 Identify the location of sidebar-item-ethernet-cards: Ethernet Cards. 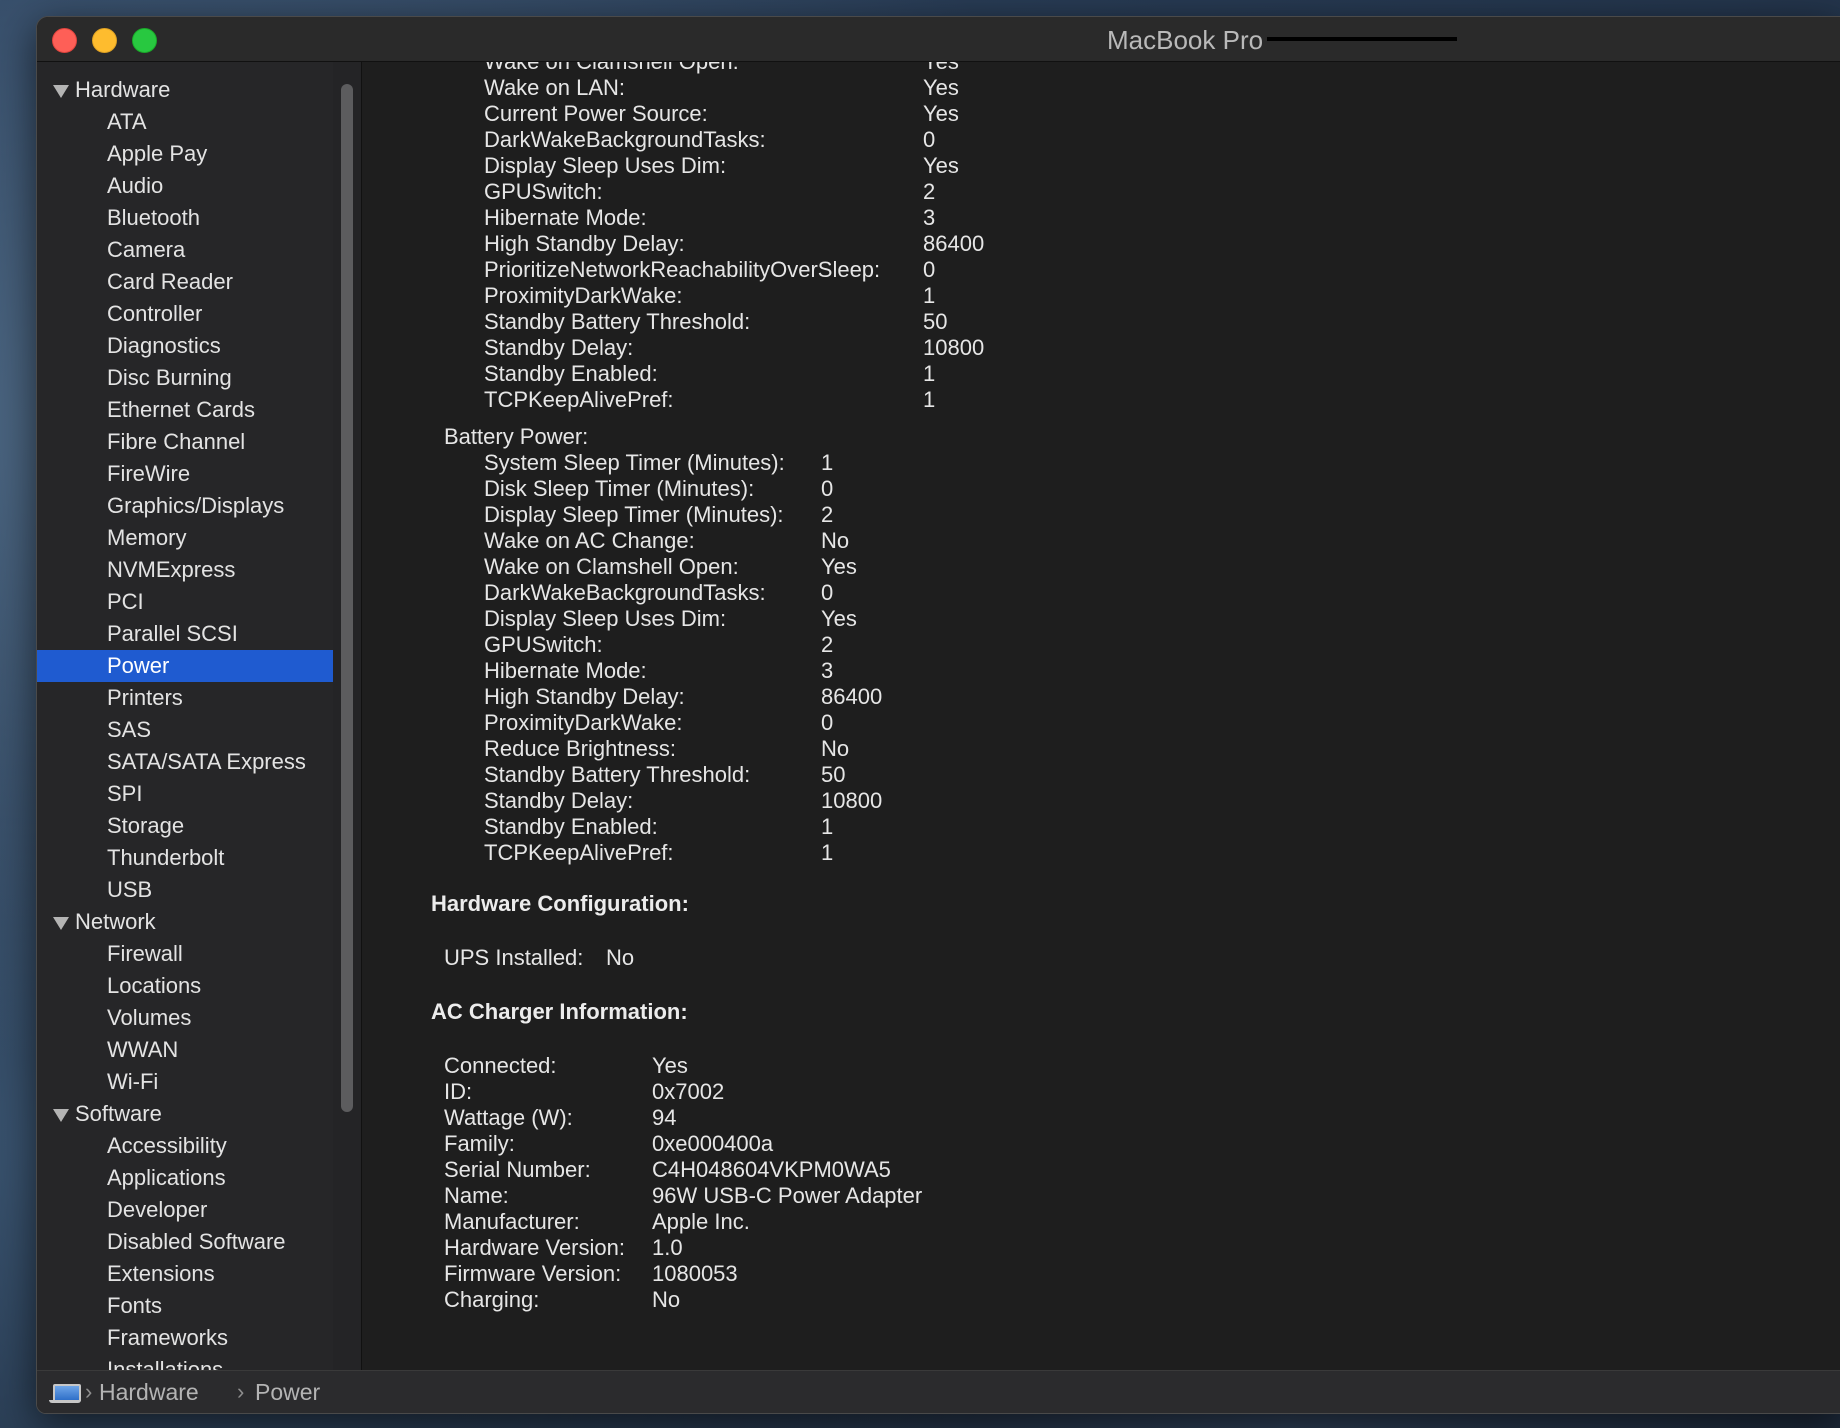
(185, 410).